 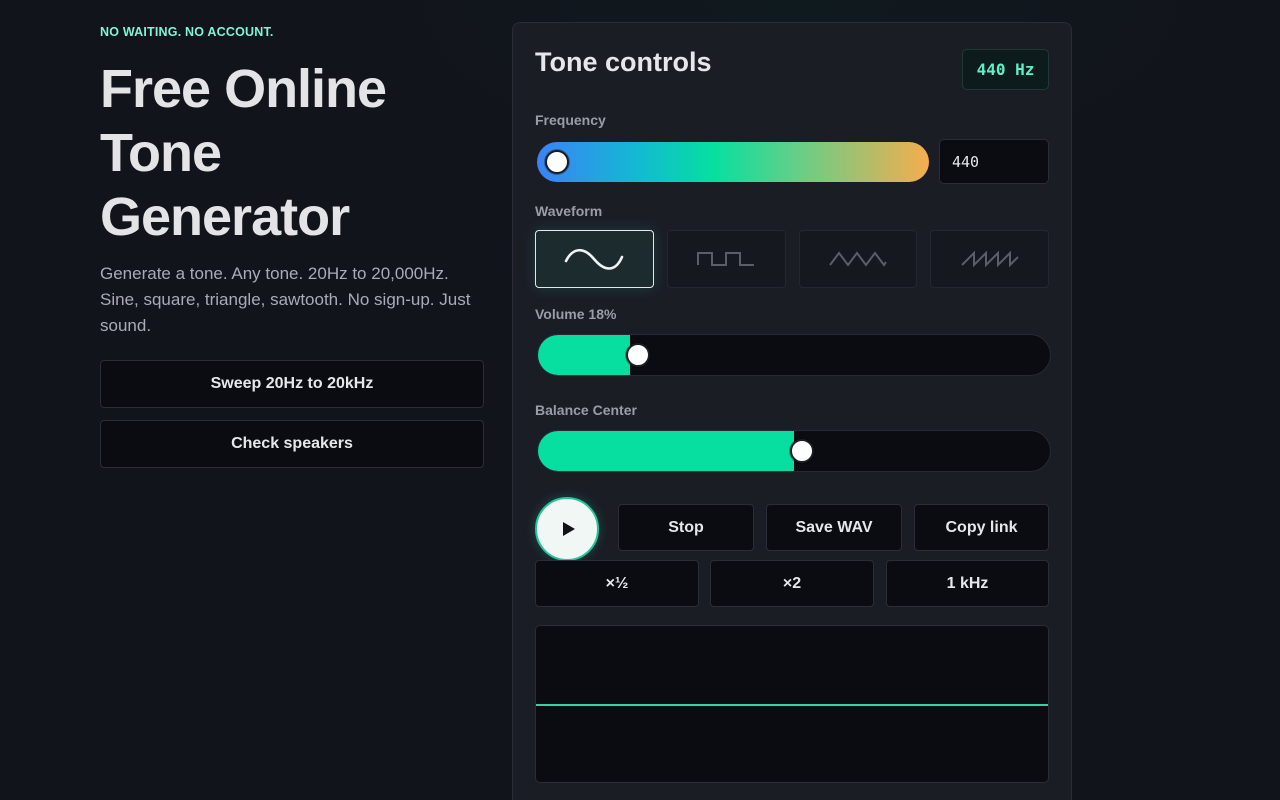 What do you see at coordinates (733, 162) in the screenshot?
I see `frequency-slider` at bounding box center [733, 162].